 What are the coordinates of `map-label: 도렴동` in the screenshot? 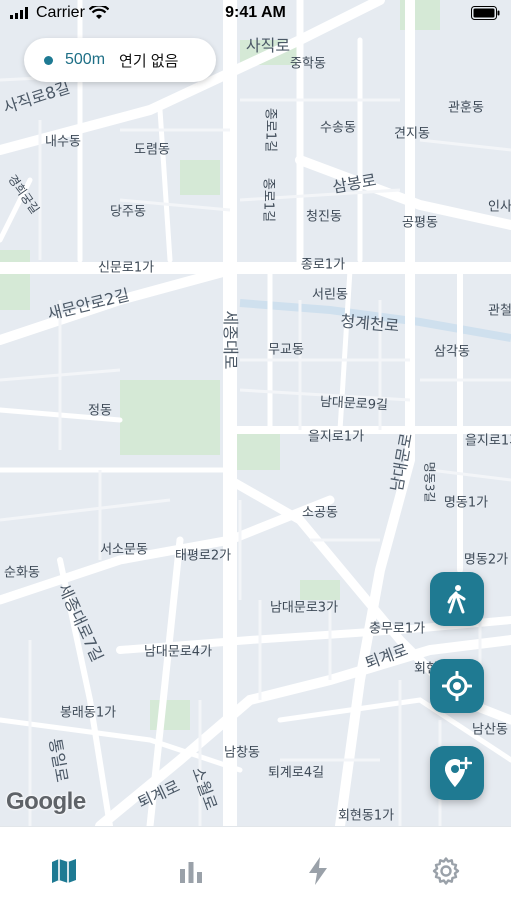 It's located at (152, 150).